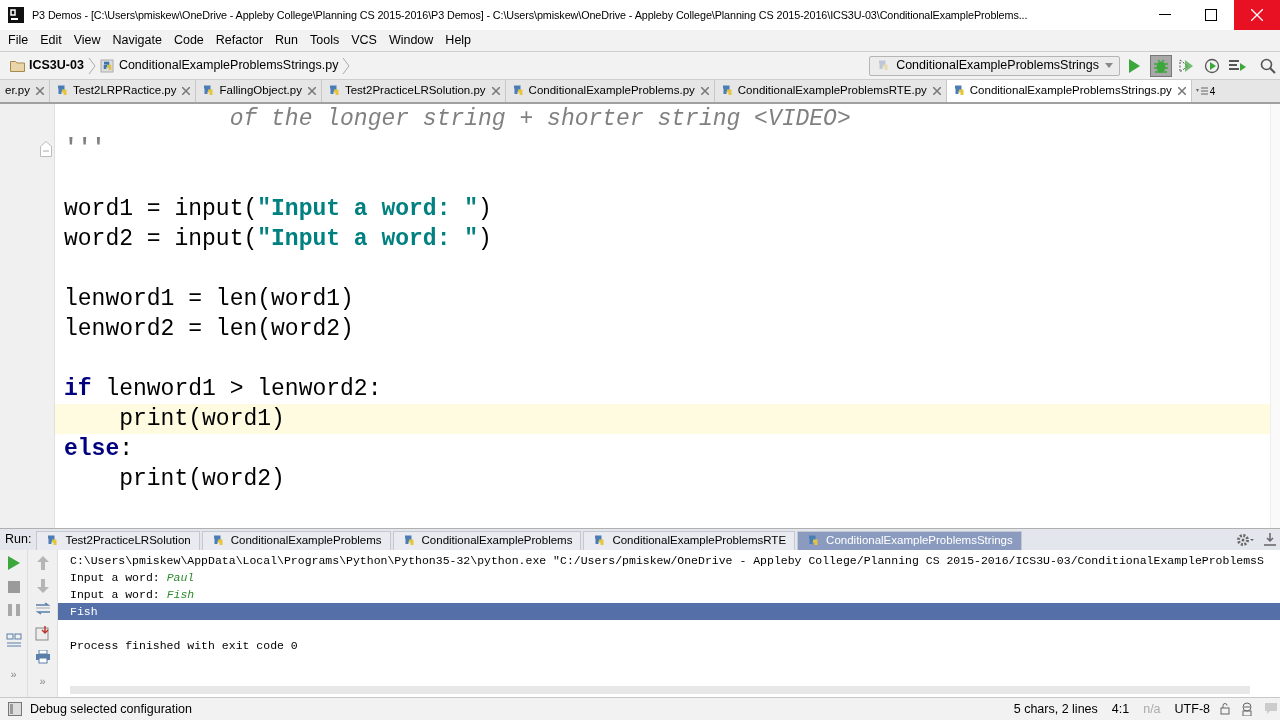 This screenshot has height=720, width=1280. I want to click on console-line: C:\Users\pmiskew\AppData\Local\Programs\Python\Python35-32\python.exe "C:/Users/pmiskew/OneDrive - Appleby College/Planning CS 2015-2016/ICS3U-03/ConditionalExampleProblemsS, so click(667, 560).